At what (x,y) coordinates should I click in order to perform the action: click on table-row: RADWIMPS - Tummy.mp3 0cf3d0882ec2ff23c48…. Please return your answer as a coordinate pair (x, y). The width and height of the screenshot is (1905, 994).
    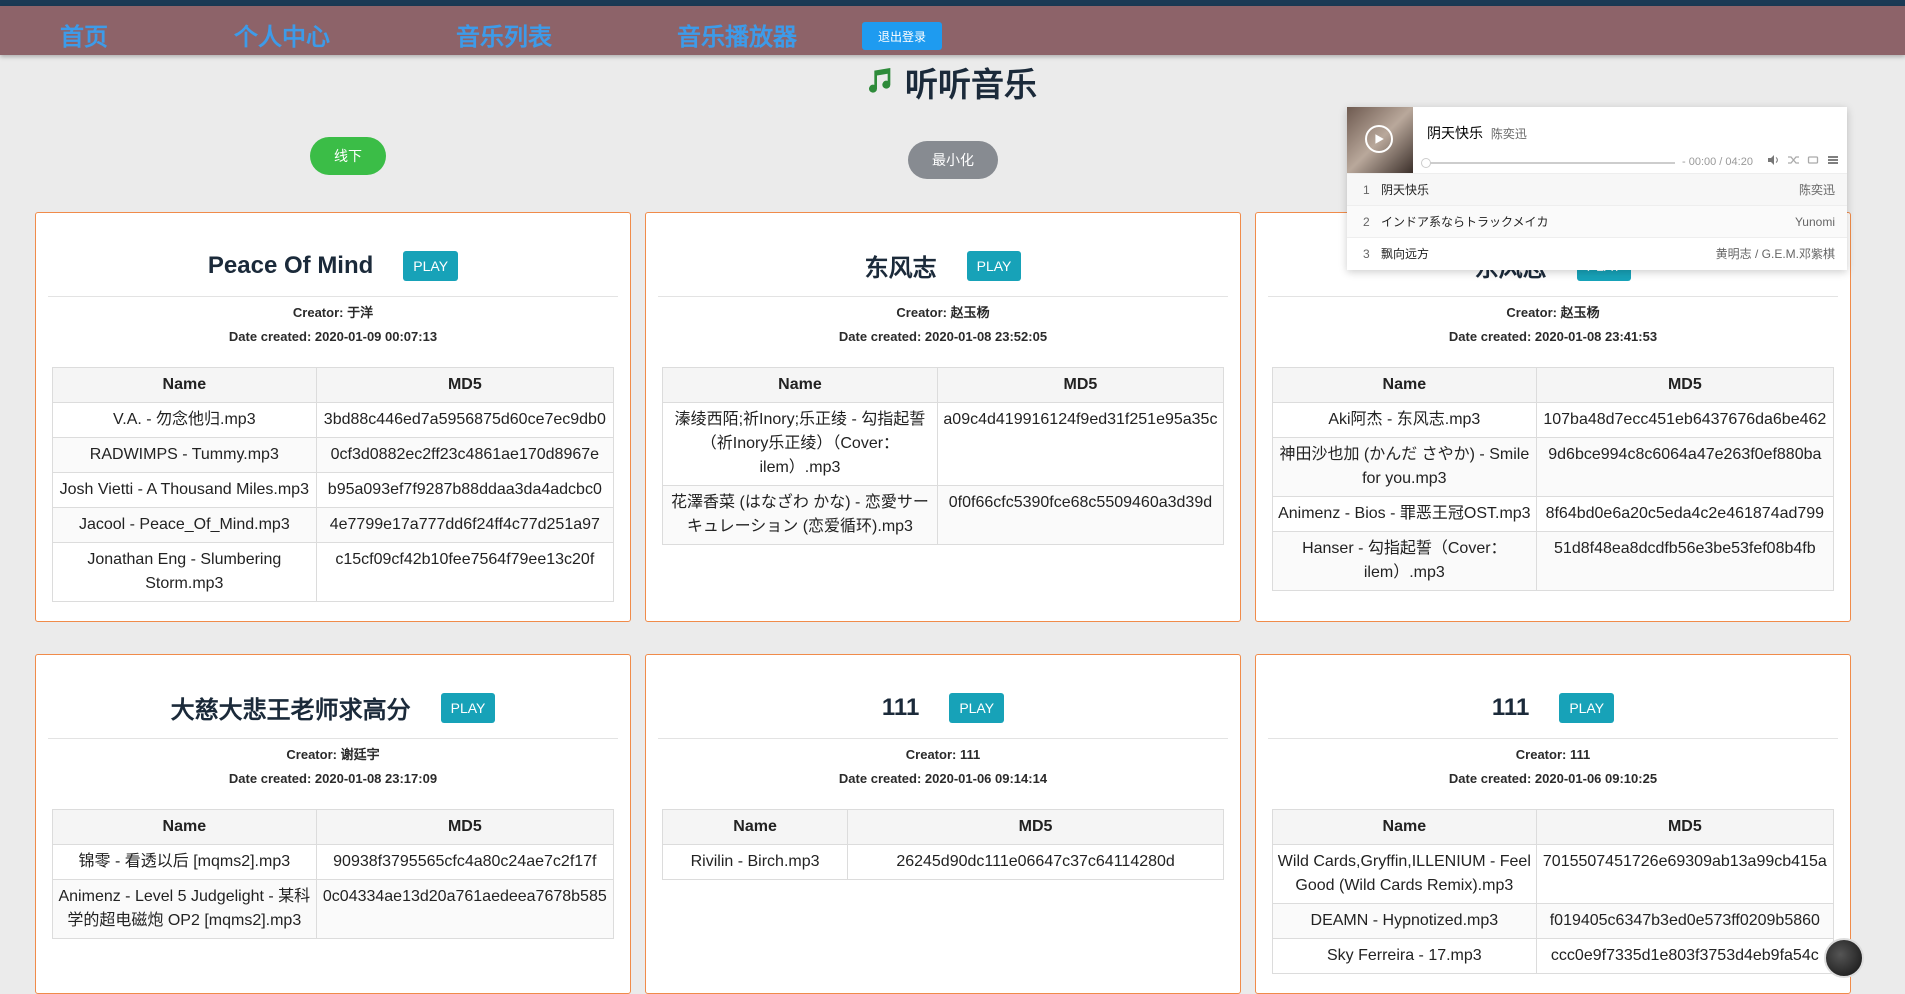
    Looking at the image, I should click on (333, 455).